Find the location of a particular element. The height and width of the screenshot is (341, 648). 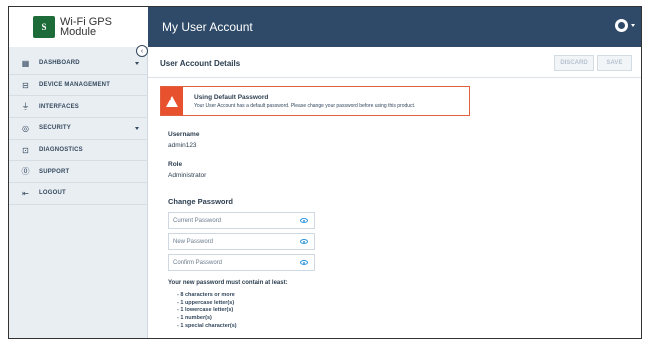

grid-icon: ▦ is located at coordinates (25, 63).